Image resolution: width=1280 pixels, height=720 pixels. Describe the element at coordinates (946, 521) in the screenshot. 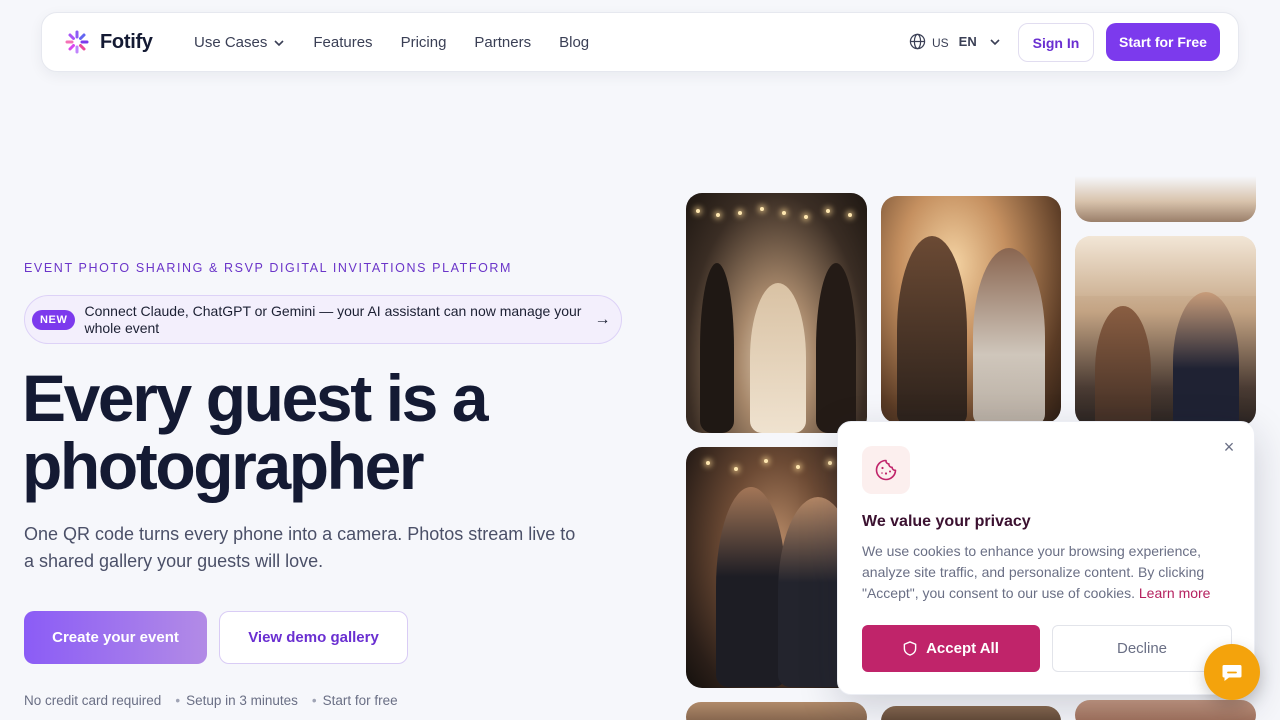

I see `cookie-title: We value your privacy` at that location.